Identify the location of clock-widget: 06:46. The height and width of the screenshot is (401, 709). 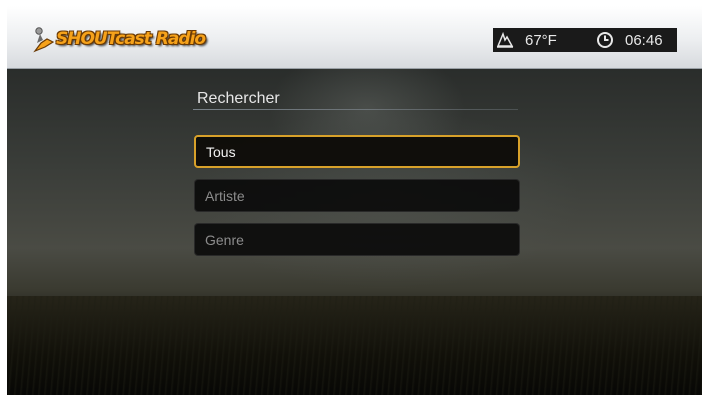
(632, 40).